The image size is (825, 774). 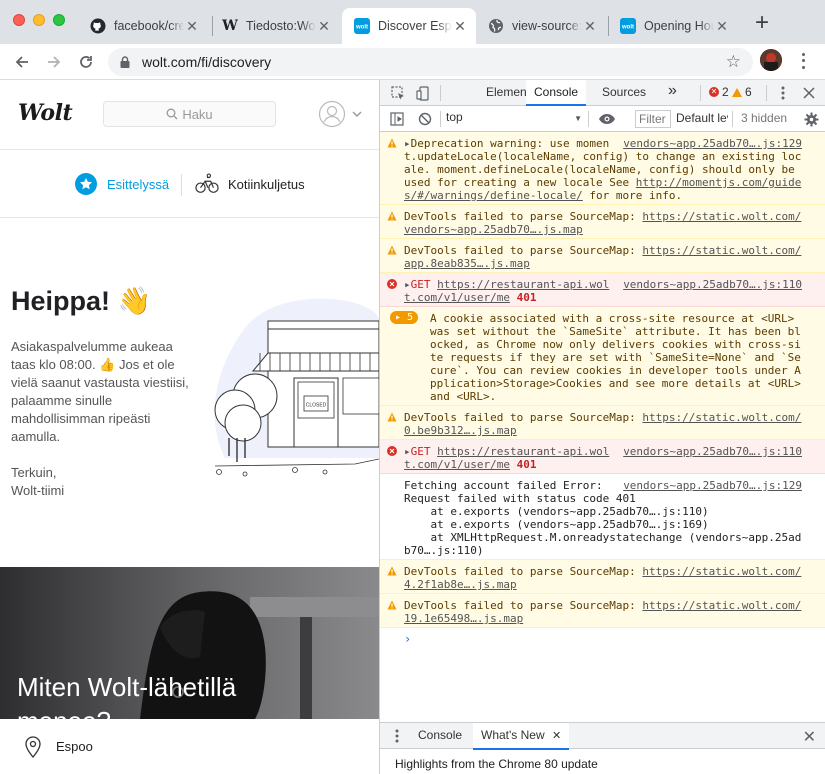 I want to click on inspect-element-icon, so click(x=398, y=93).